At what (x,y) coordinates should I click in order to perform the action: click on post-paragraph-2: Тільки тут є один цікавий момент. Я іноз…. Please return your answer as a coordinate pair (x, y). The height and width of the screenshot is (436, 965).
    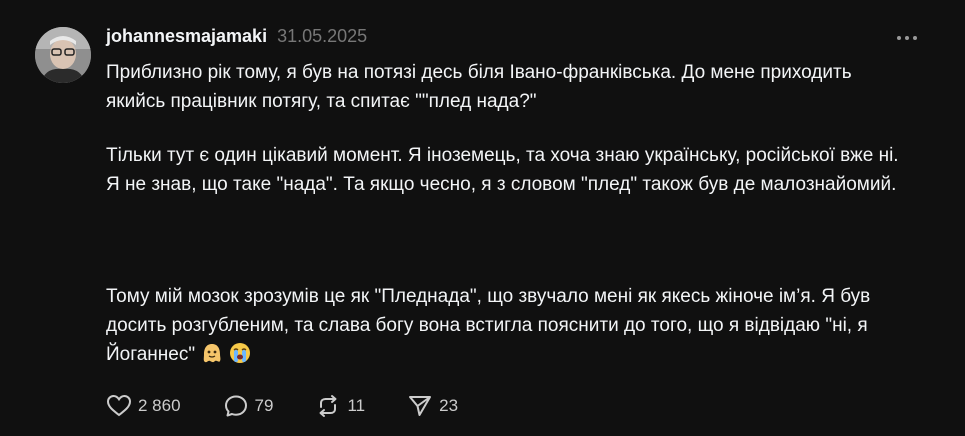
    Looking at the image, I should click on (506, 170).